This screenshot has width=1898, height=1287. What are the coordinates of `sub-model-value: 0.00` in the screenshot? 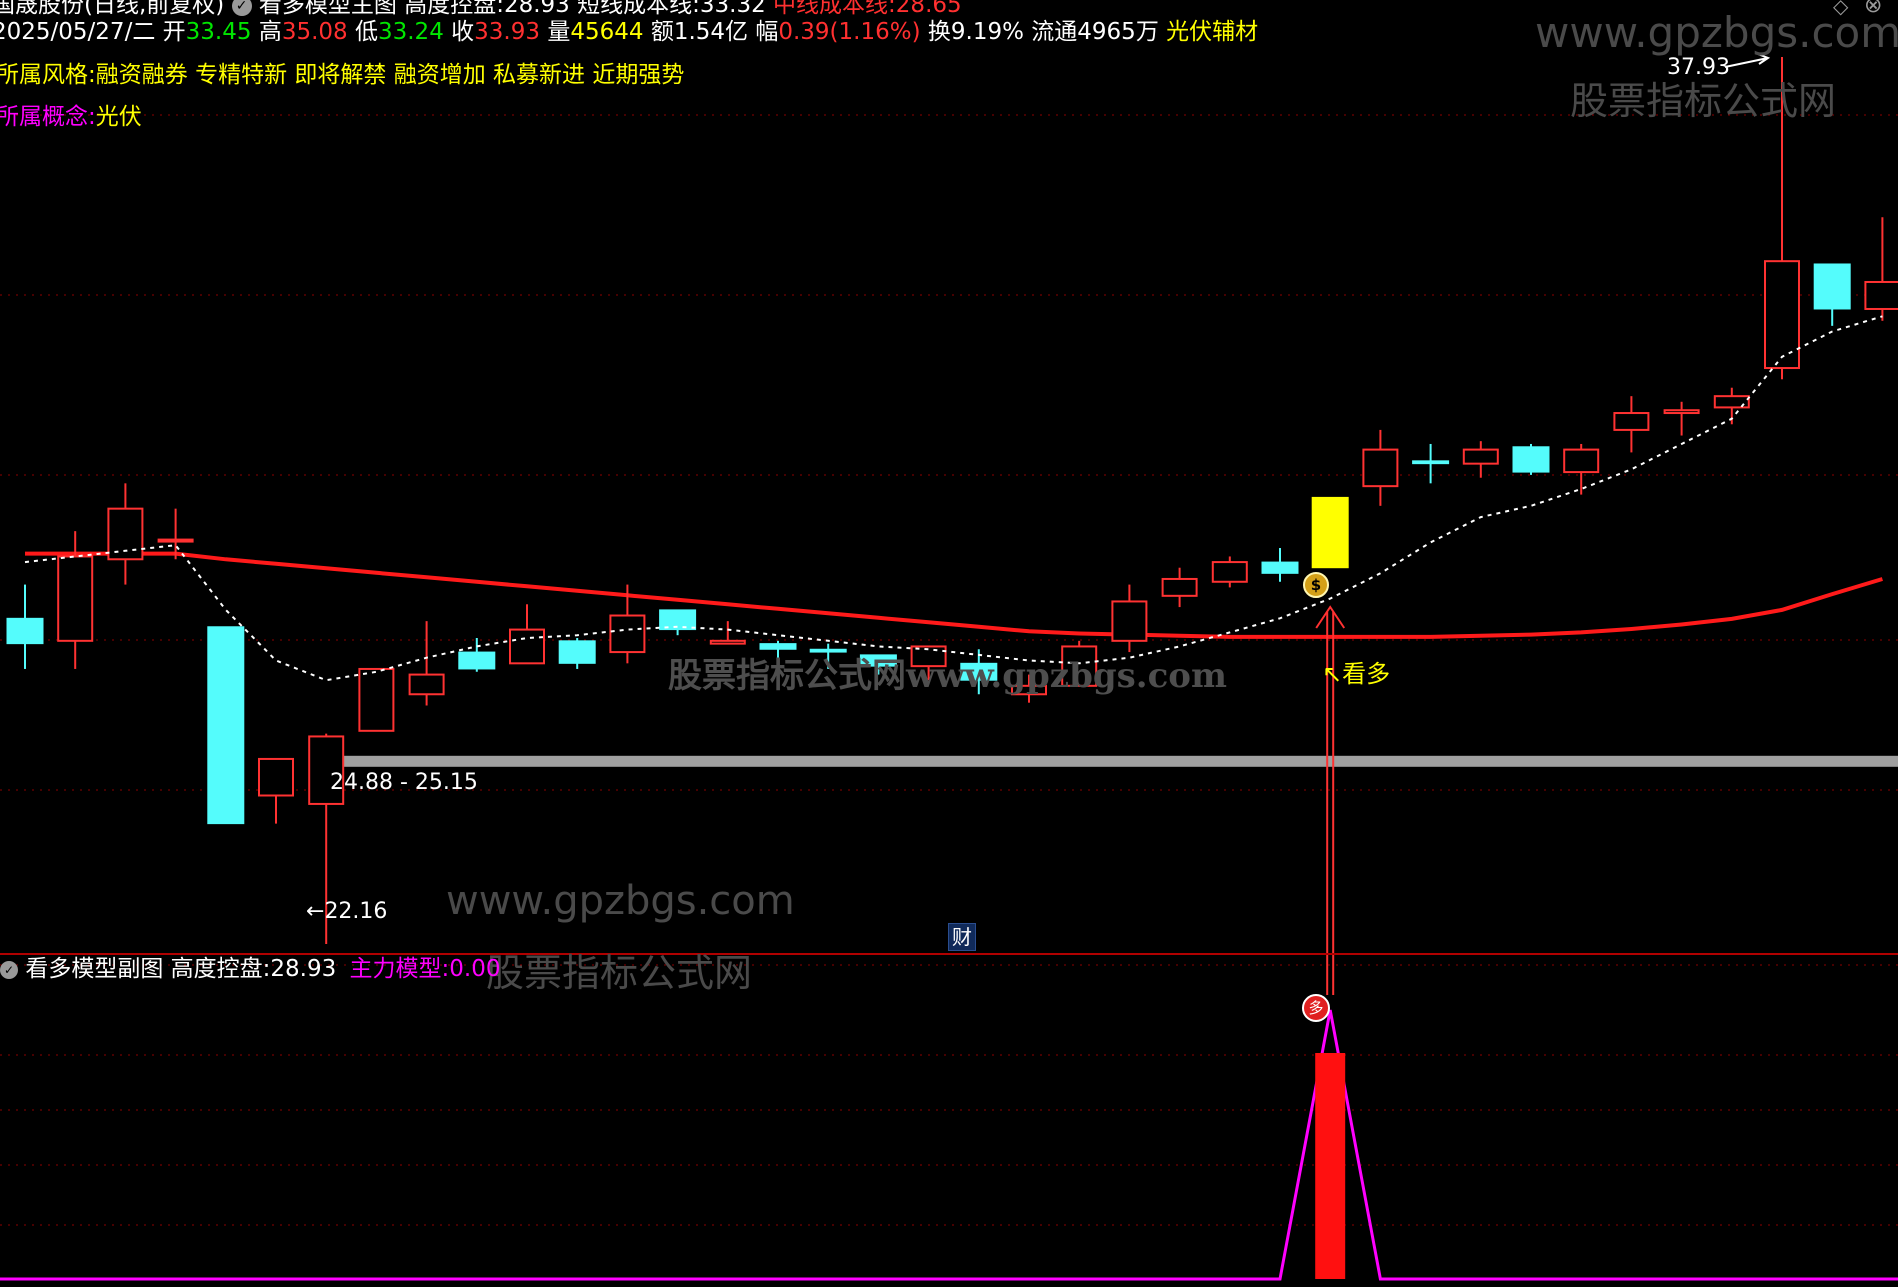 It's located at (475, 969).